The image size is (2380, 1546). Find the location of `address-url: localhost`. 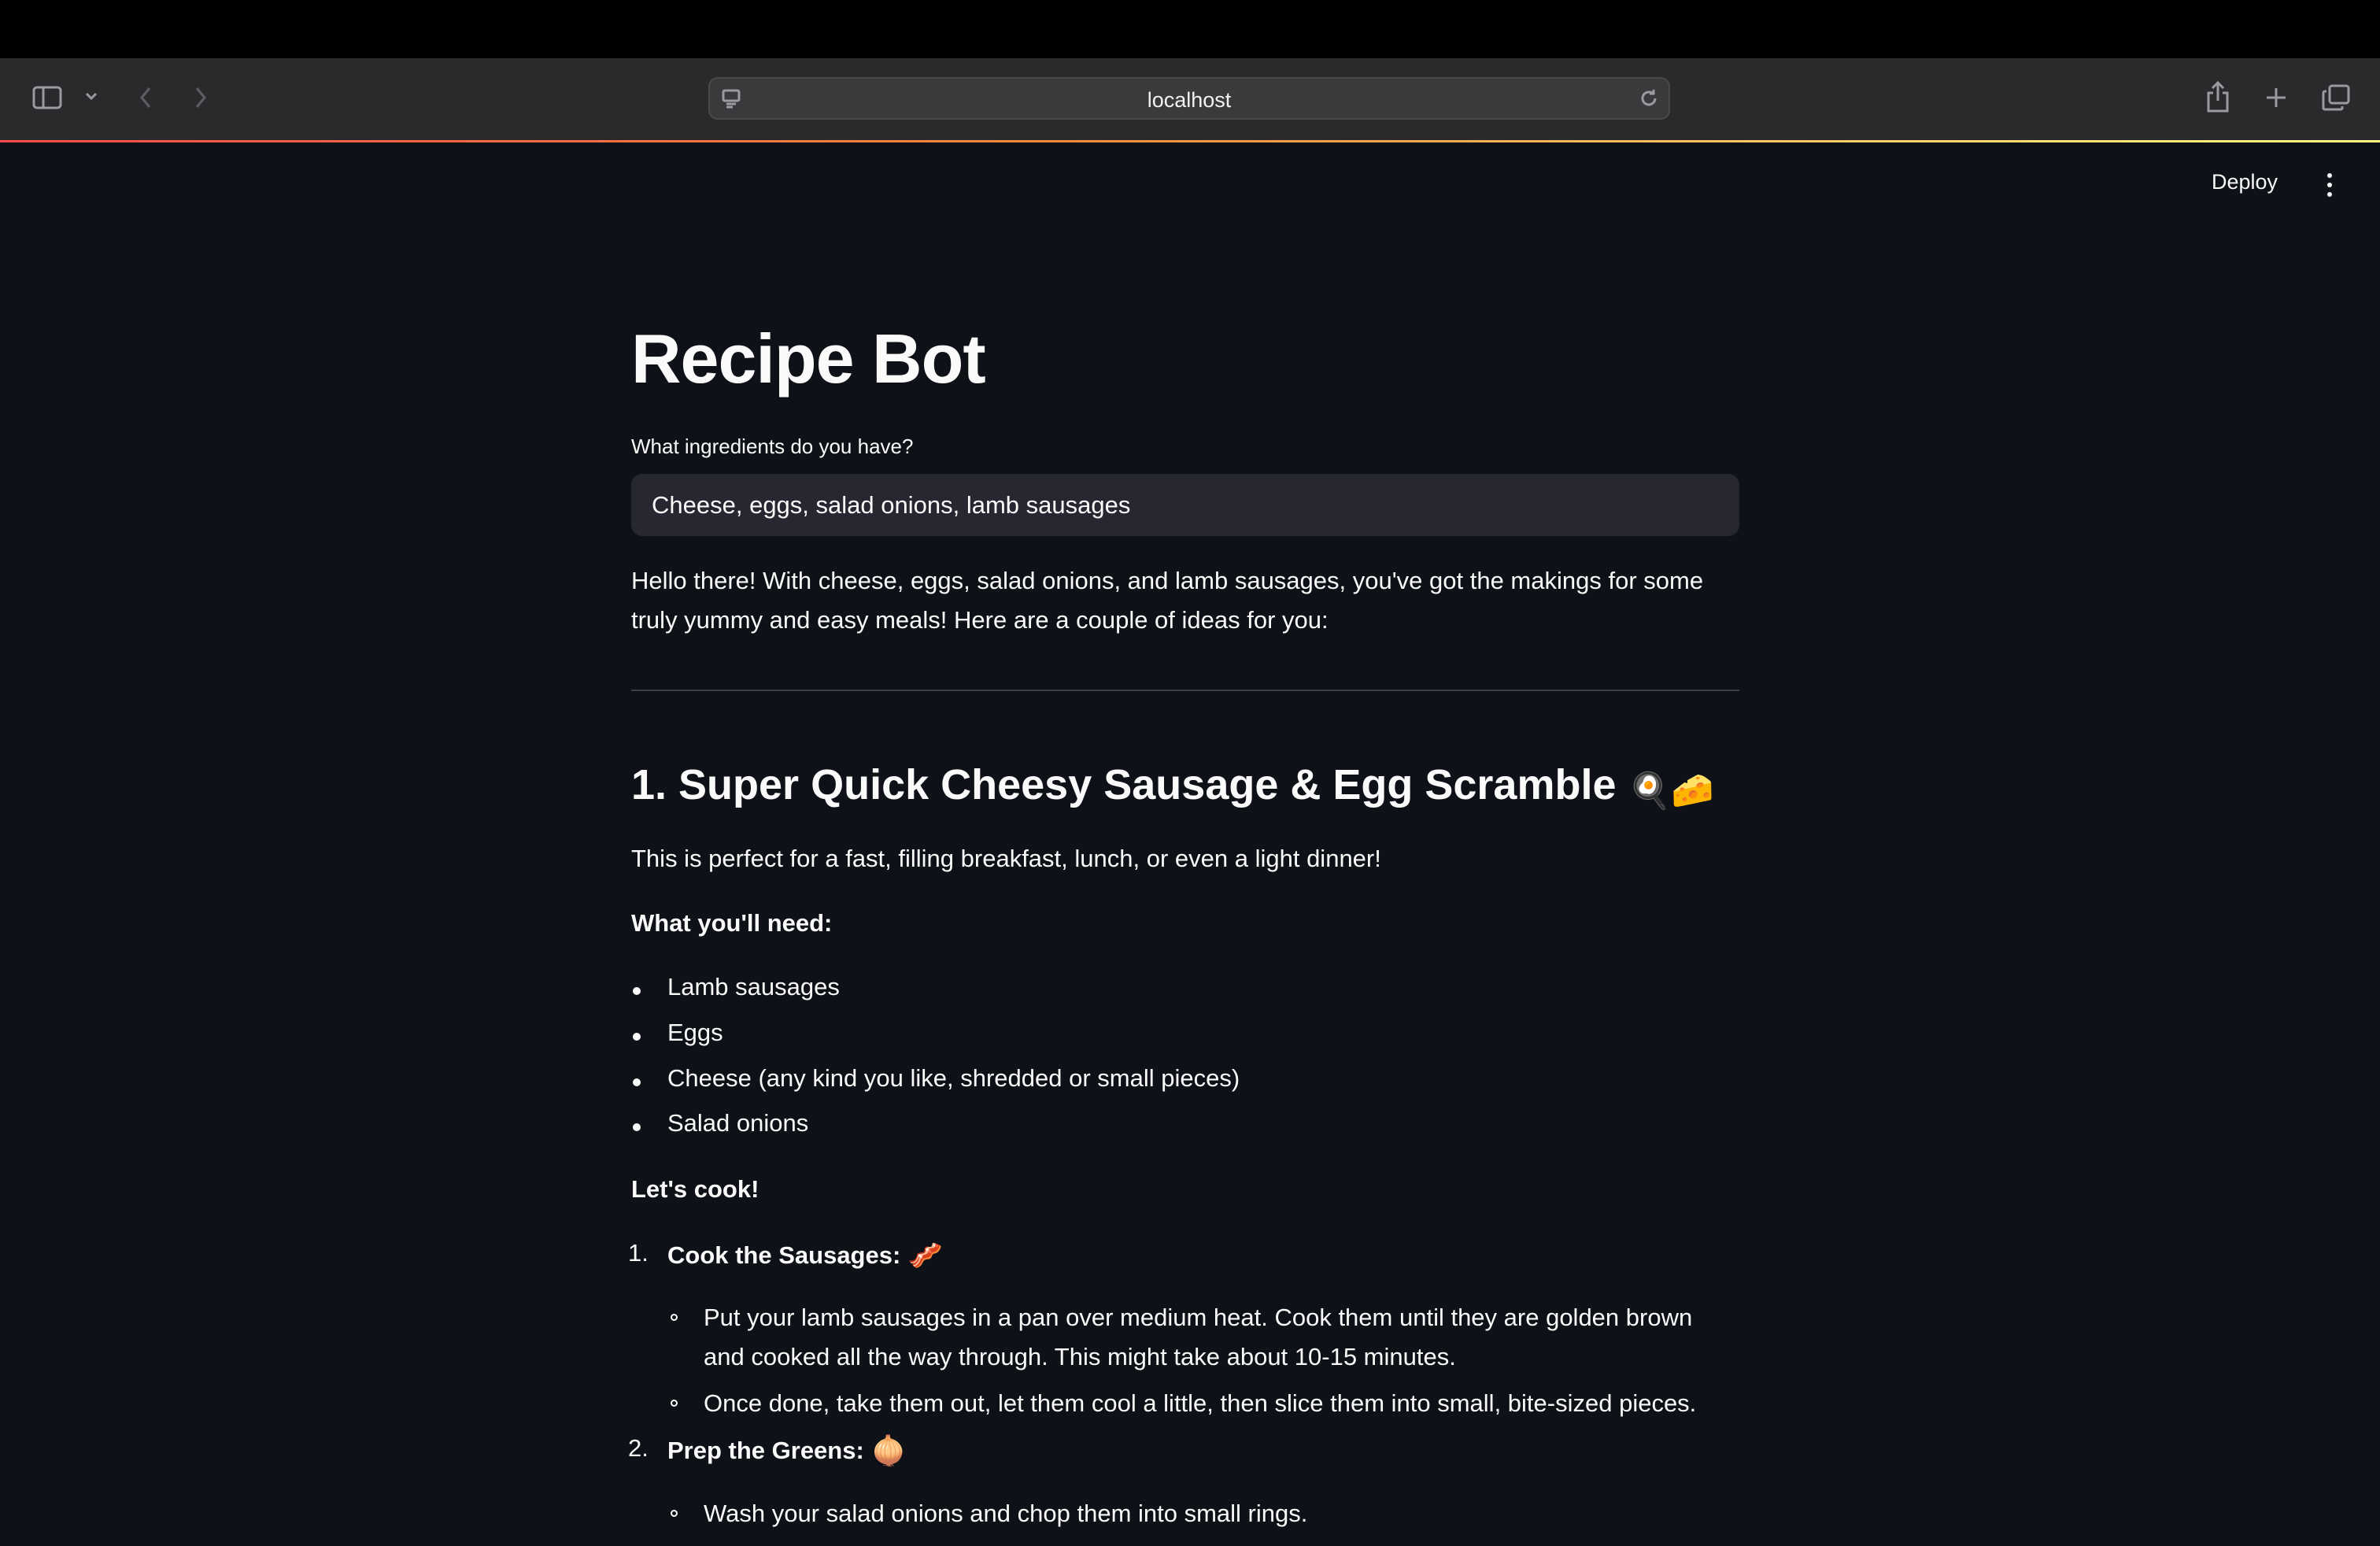

address-url: localhost is located at coordinates (1189, 100).